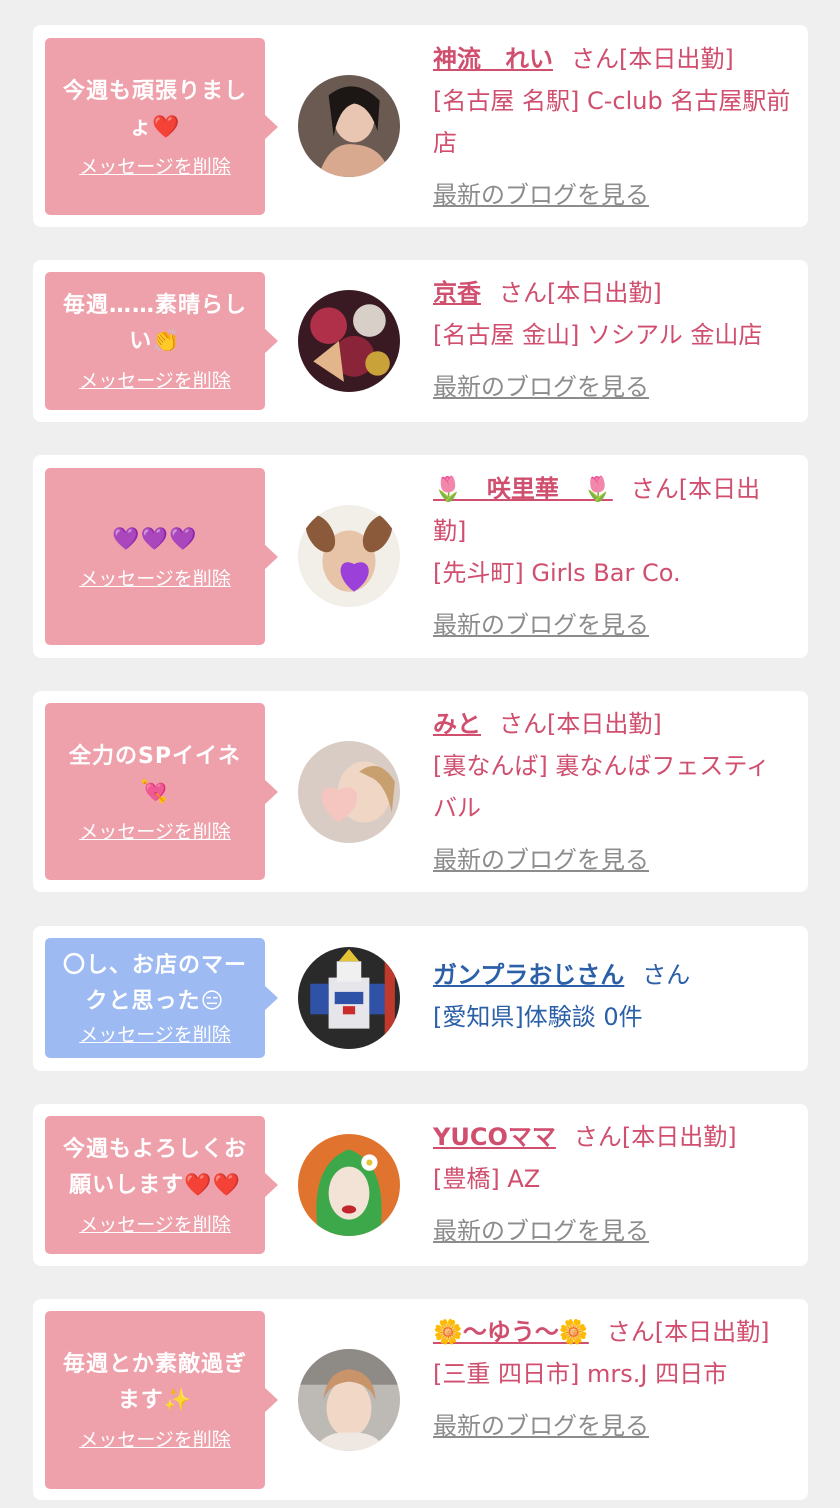 Image resolution: width=840 pixels, height=1508 pixels. I want to click on cast-name-link: 神流 れい, so click(493, 59).